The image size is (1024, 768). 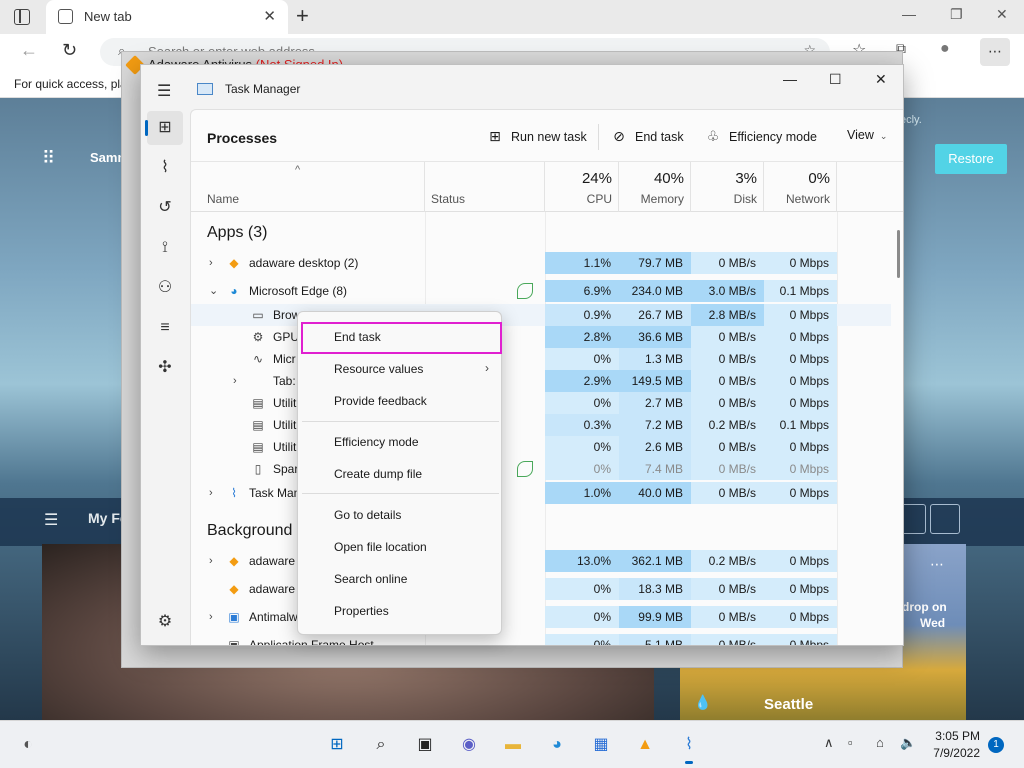 I want to click on table-row: › ⌇ Task Man 1.0% 40.0 MB 0 MB/s 0 Mbps, so click(x=541, y=493).